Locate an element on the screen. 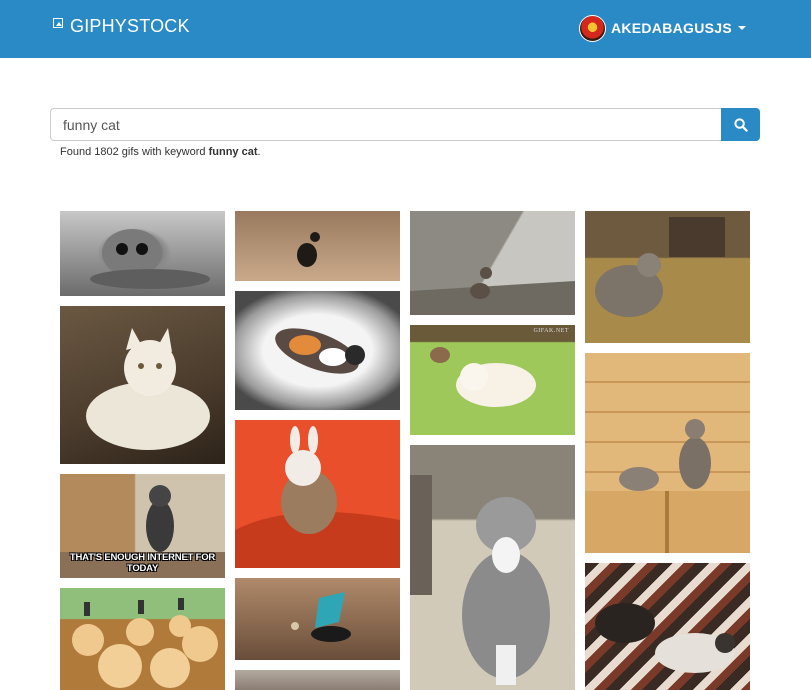 Image resolution: width=811 pixels, height=690 pixels. gif-thumbnail: THAT'S ENOUGH INTERNET FOR TODAY is located at coordinates (142, 526).